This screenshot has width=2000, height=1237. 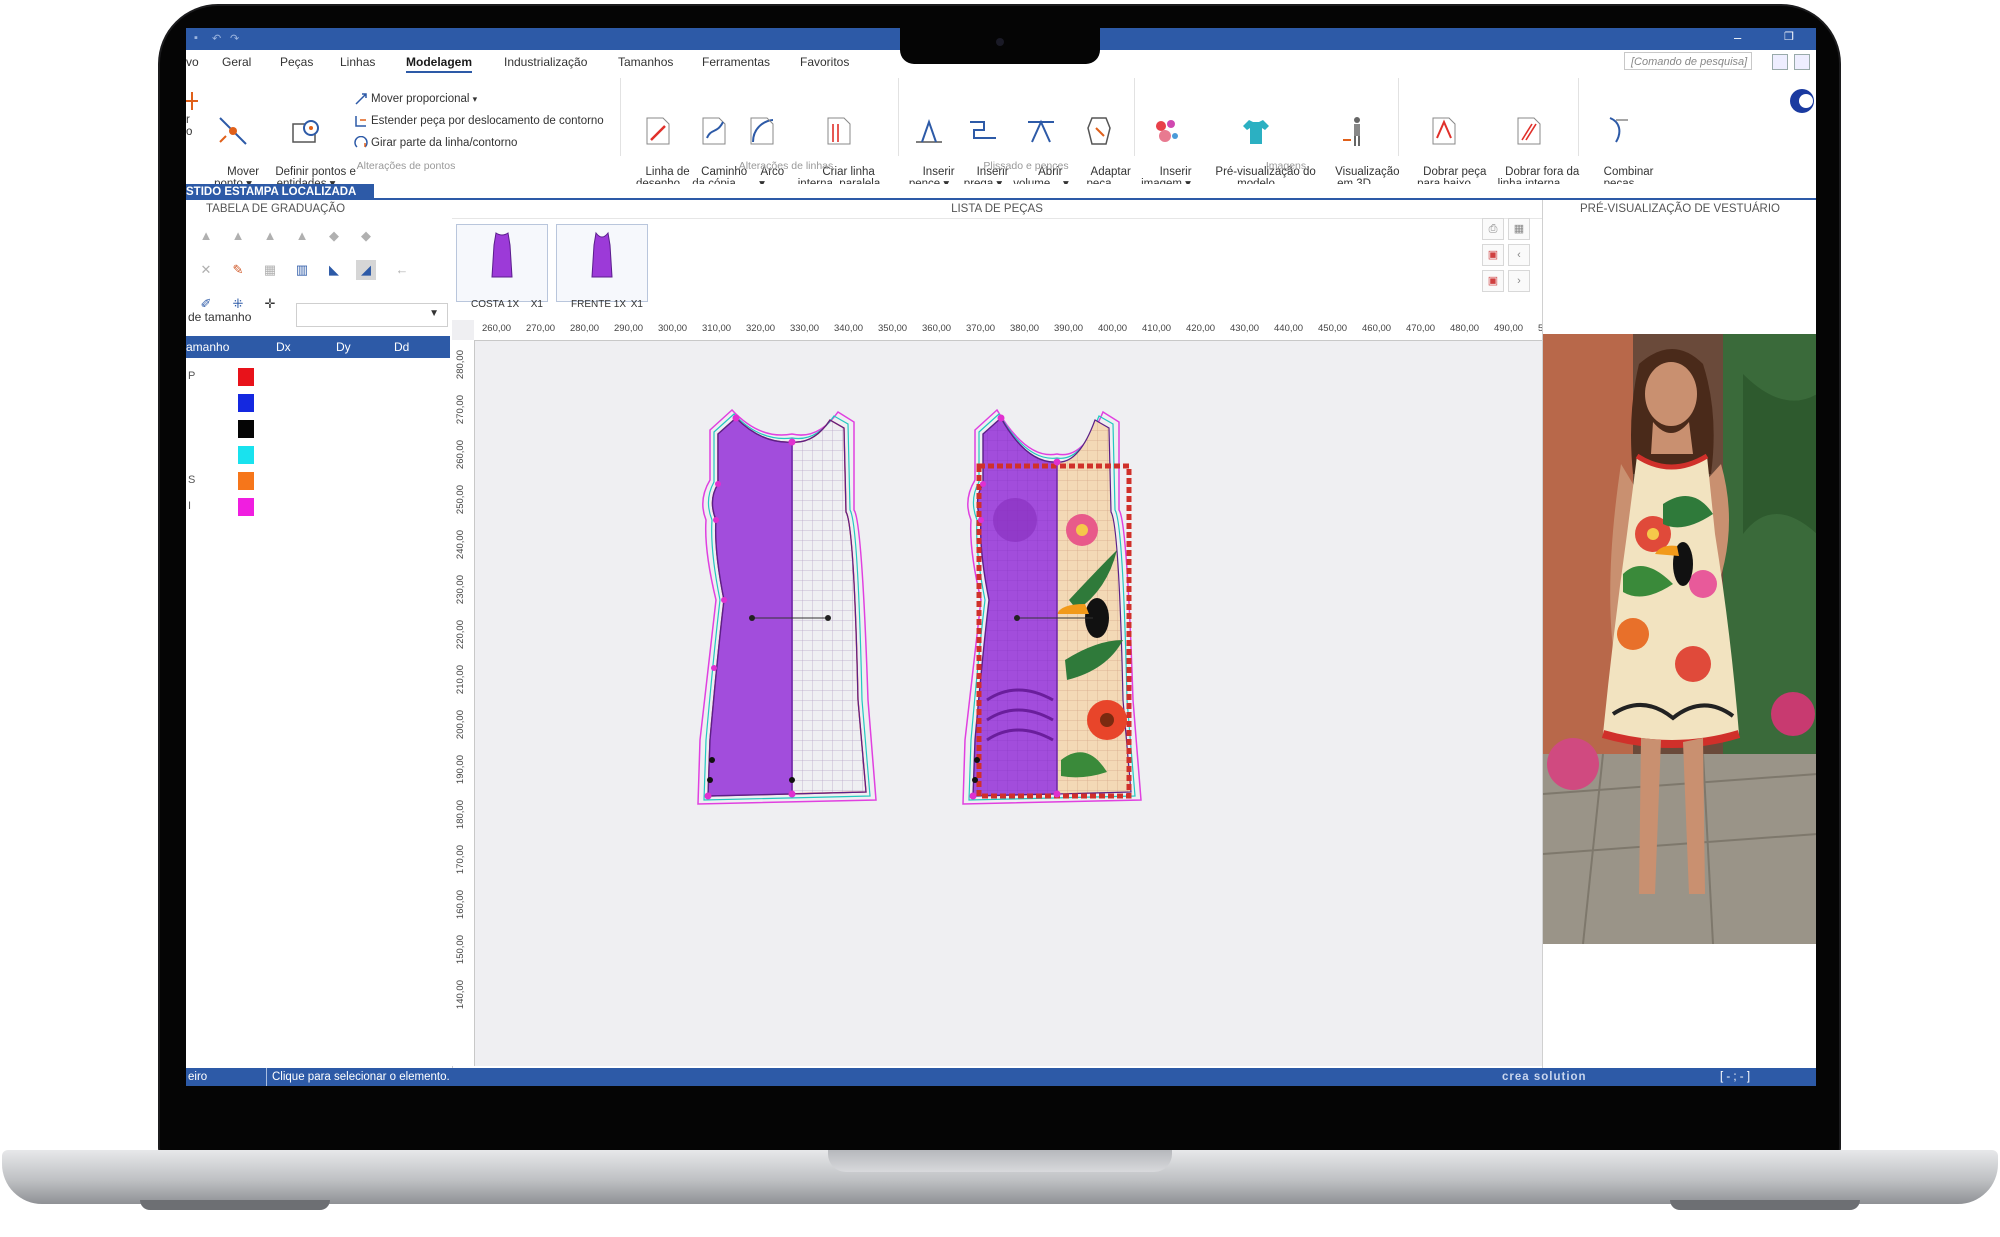 What do you see at coordinates (1519, 281) in the screenshot?
I see `next-icon: ›` at bounding box center [1519, 281].